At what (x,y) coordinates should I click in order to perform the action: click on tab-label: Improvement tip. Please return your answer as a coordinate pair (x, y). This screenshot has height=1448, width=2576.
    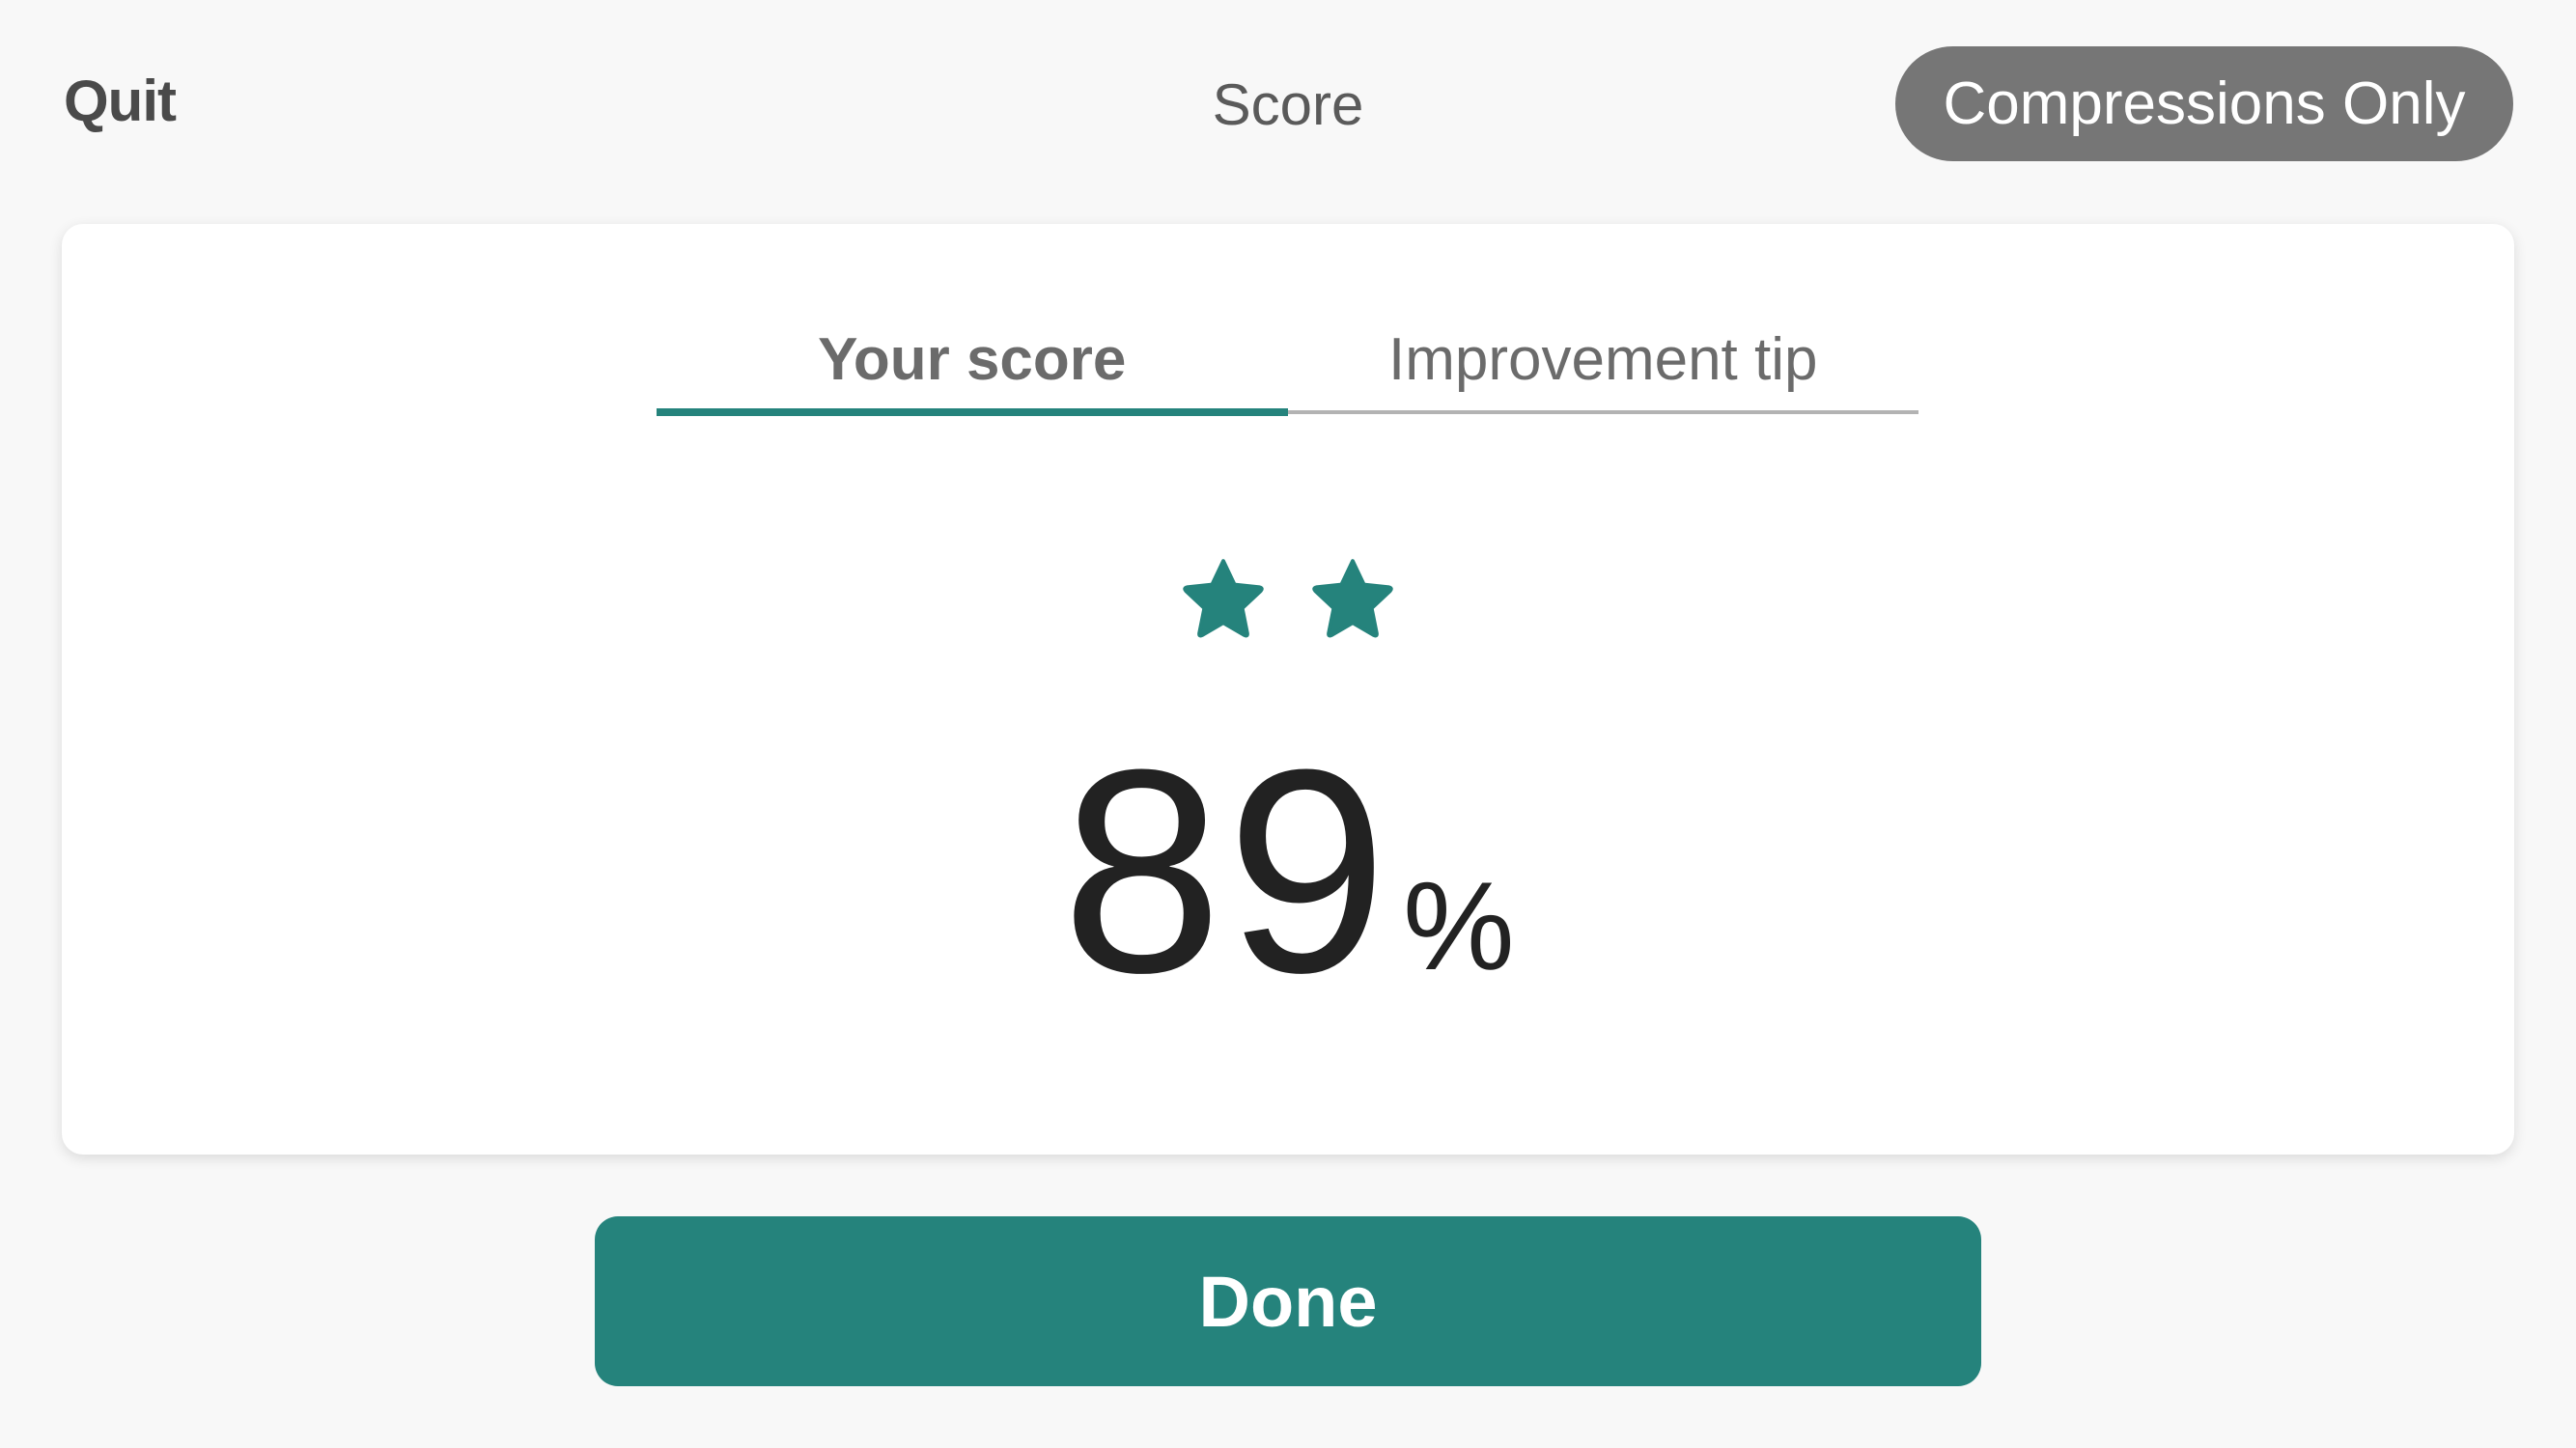
    Looking at the image, I should click on (1603, 359).